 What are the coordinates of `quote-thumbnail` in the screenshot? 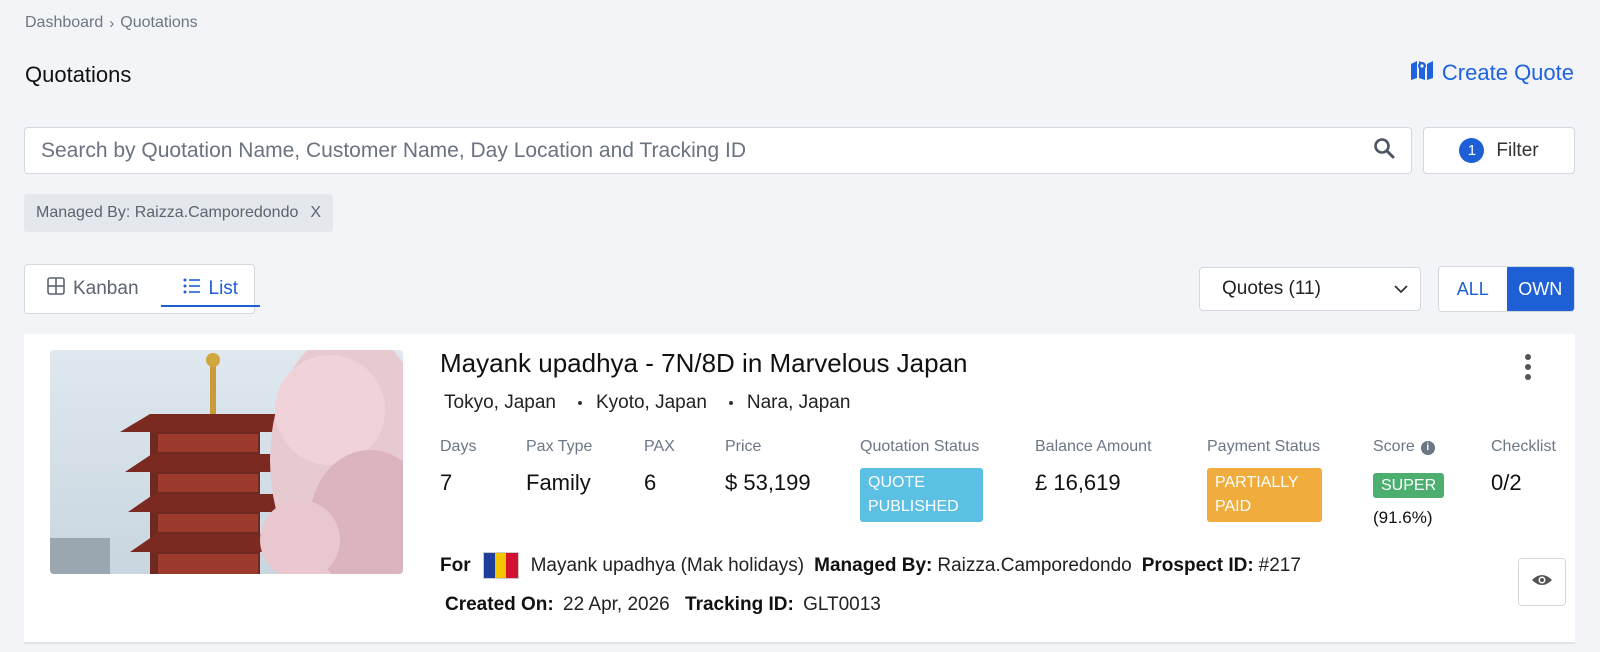 It's located at (226, 462).